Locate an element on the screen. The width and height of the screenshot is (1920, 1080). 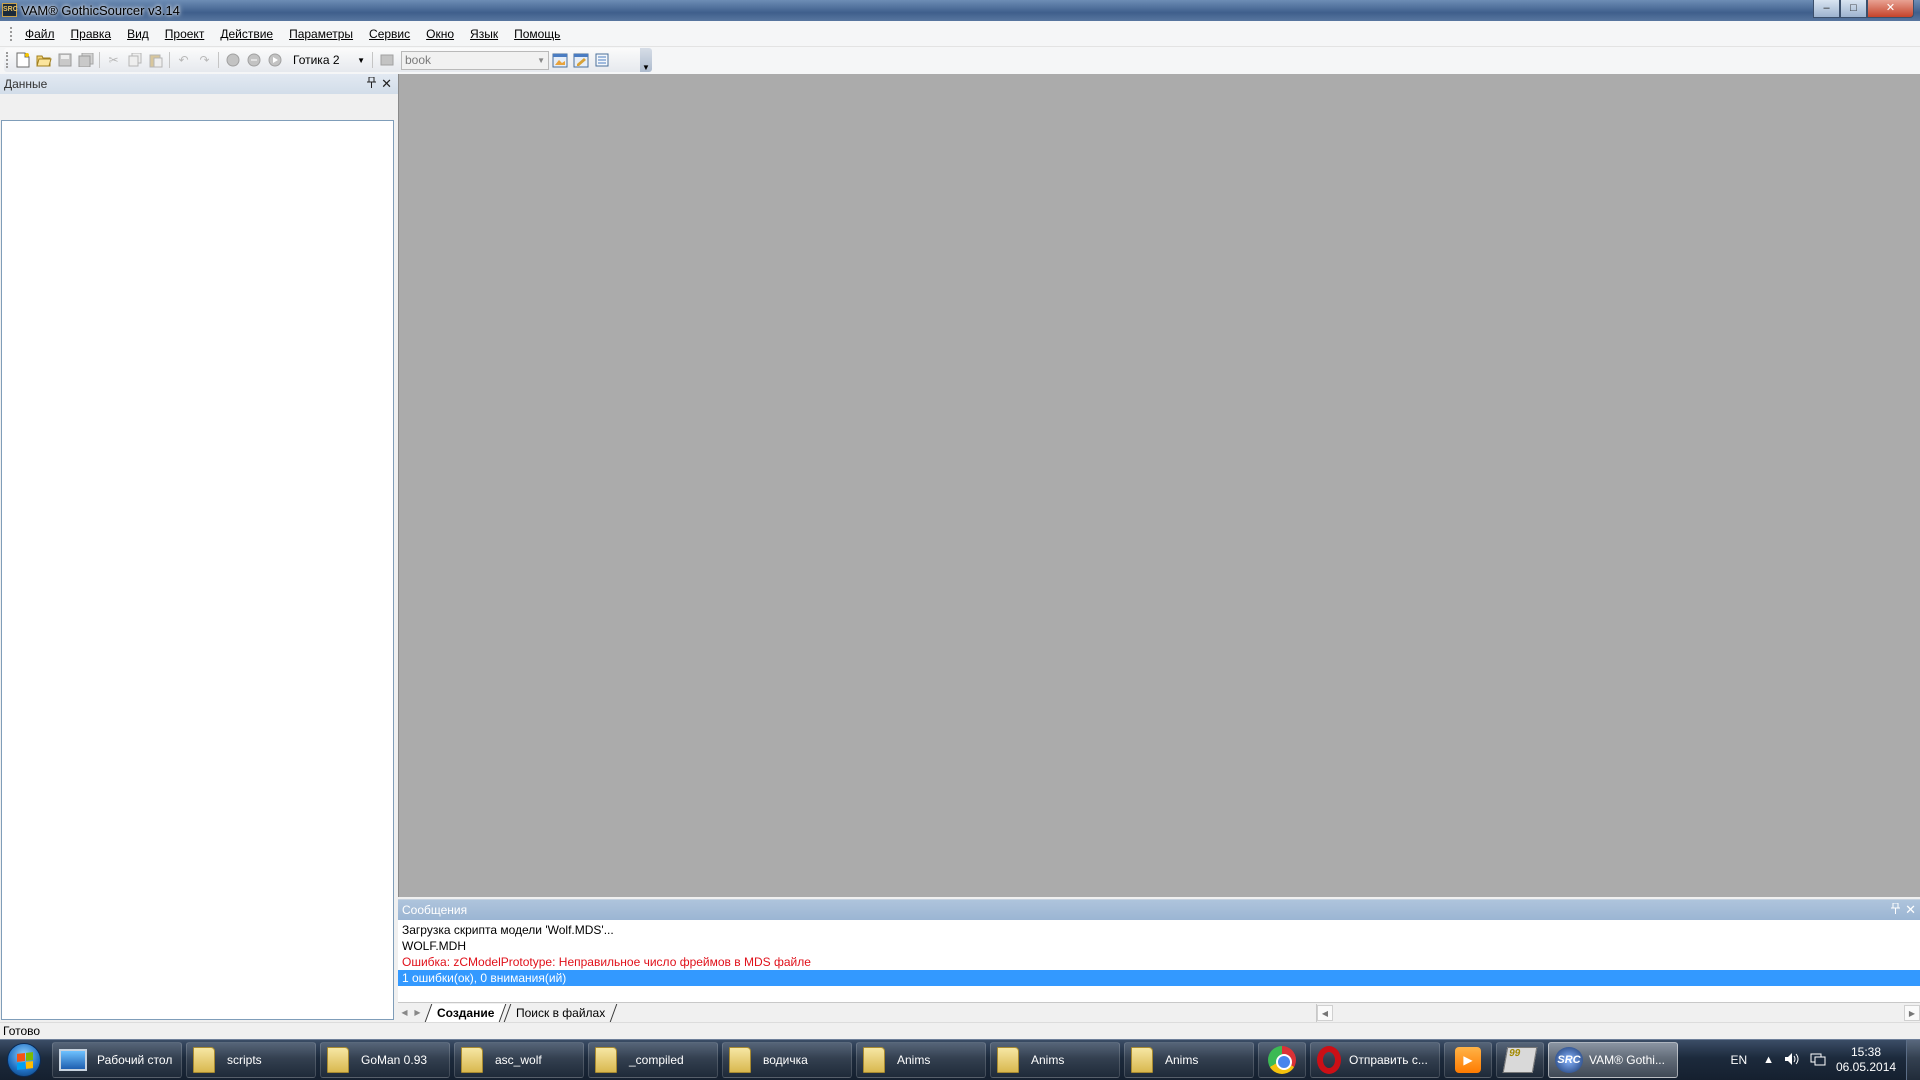
show-desktop-button is located at coordinates (1913, 1060).